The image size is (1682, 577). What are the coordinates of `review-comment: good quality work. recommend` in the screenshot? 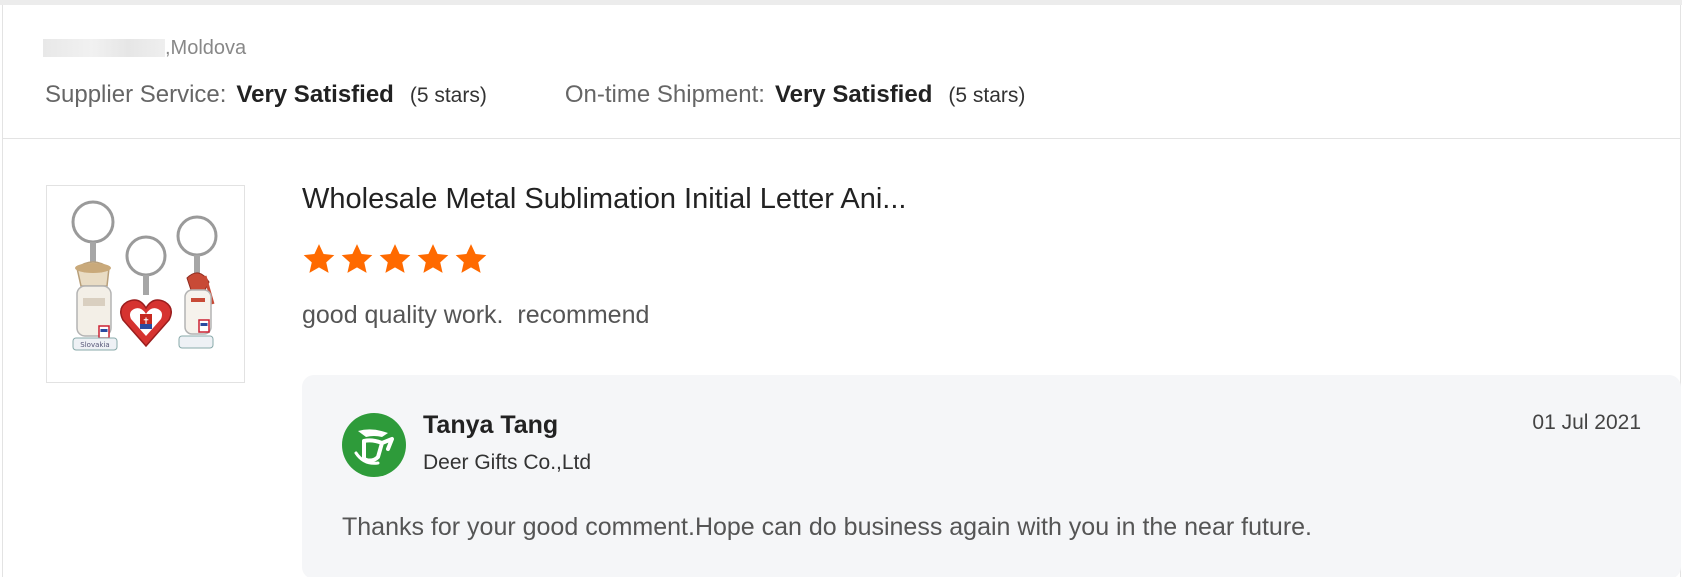 It's located at (476, 315).